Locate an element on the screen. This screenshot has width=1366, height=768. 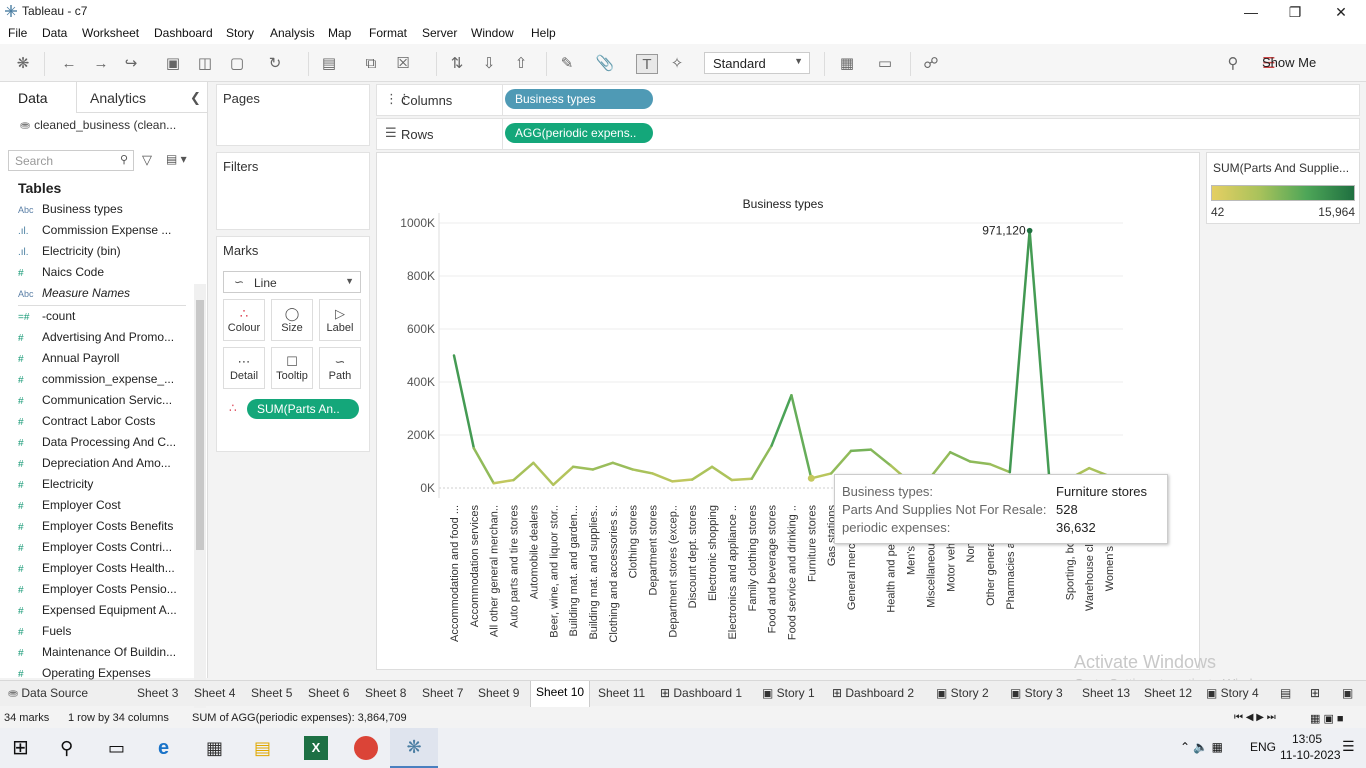
replay-icon: ↪ is located at coordinates (131, 64).